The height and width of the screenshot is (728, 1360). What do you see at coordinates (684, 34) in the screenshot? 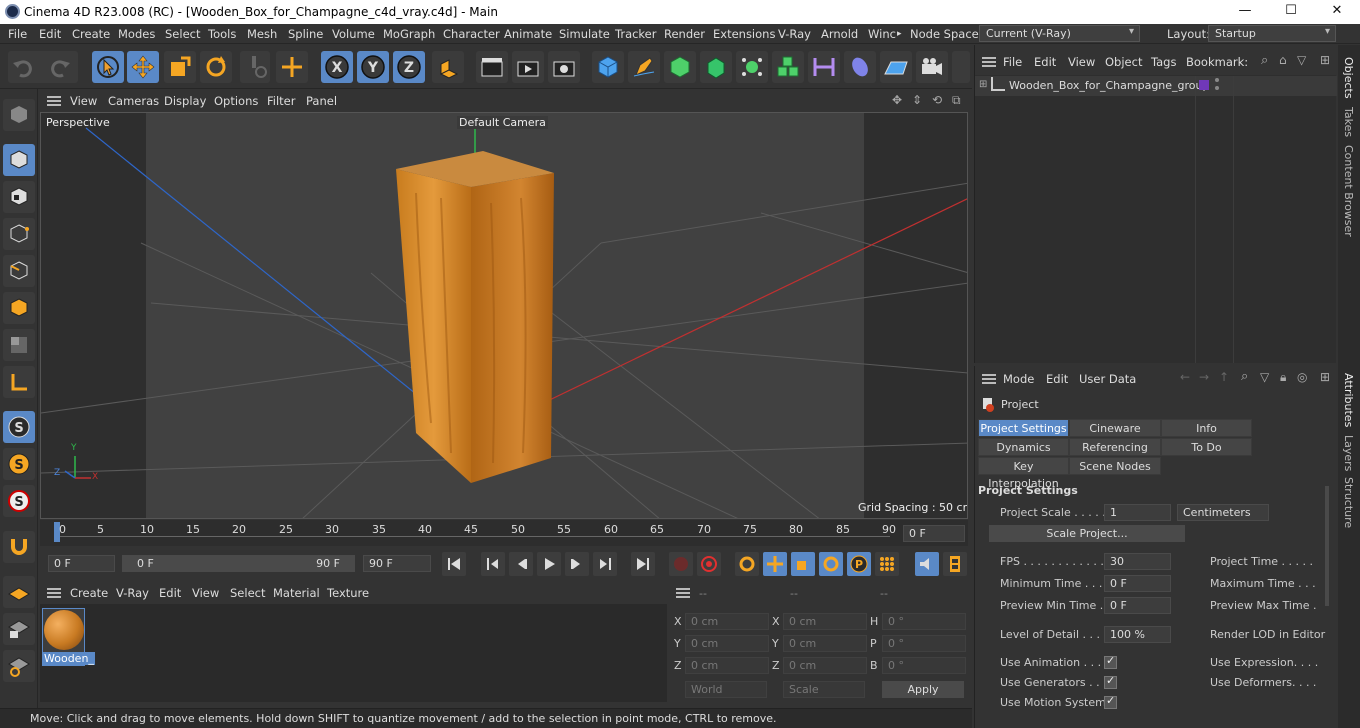
I see `menu-render: Render` at bounding box center [684, 34].